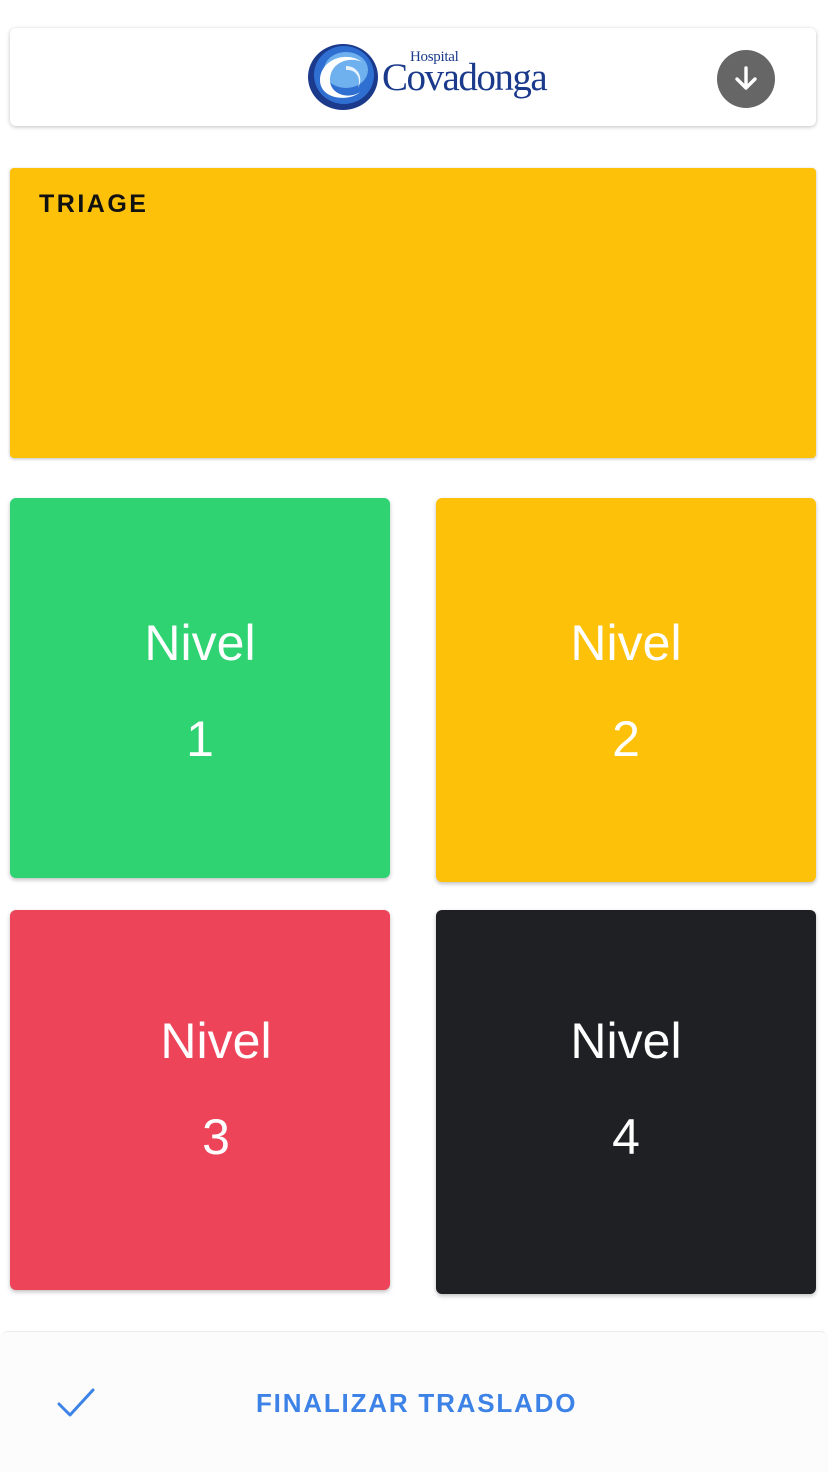  I want to click on finalize-transfer-button: FINALIZAR TRASLADO, so click(416, 1403).